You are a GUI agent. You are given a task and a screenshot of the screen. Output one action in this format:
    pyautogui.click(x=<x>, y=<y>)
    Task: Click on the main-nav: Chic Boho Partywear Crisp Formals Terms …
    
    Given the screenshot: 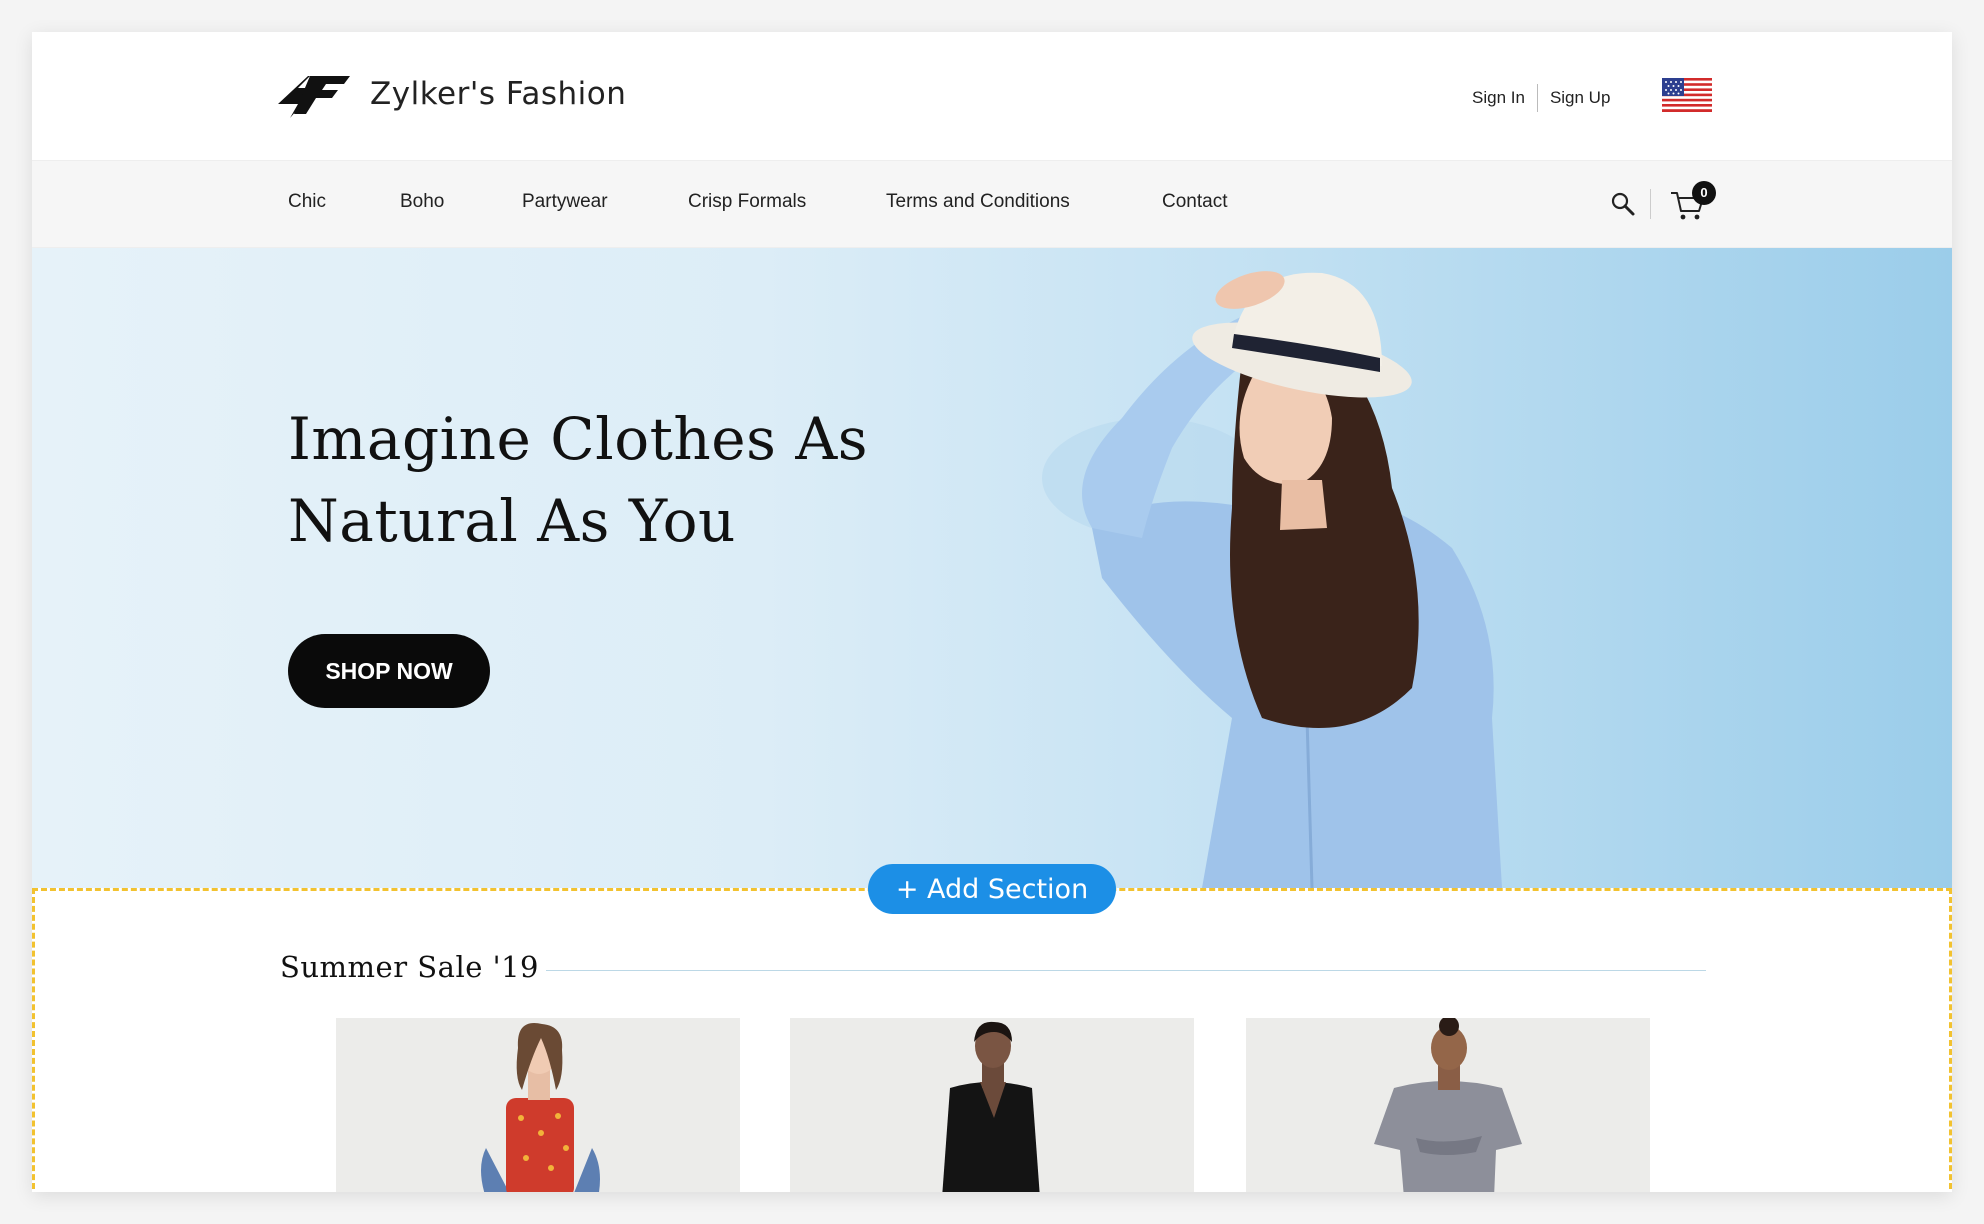 What is the action you would take?
    pyautogui.click(x=992, y=204)
    